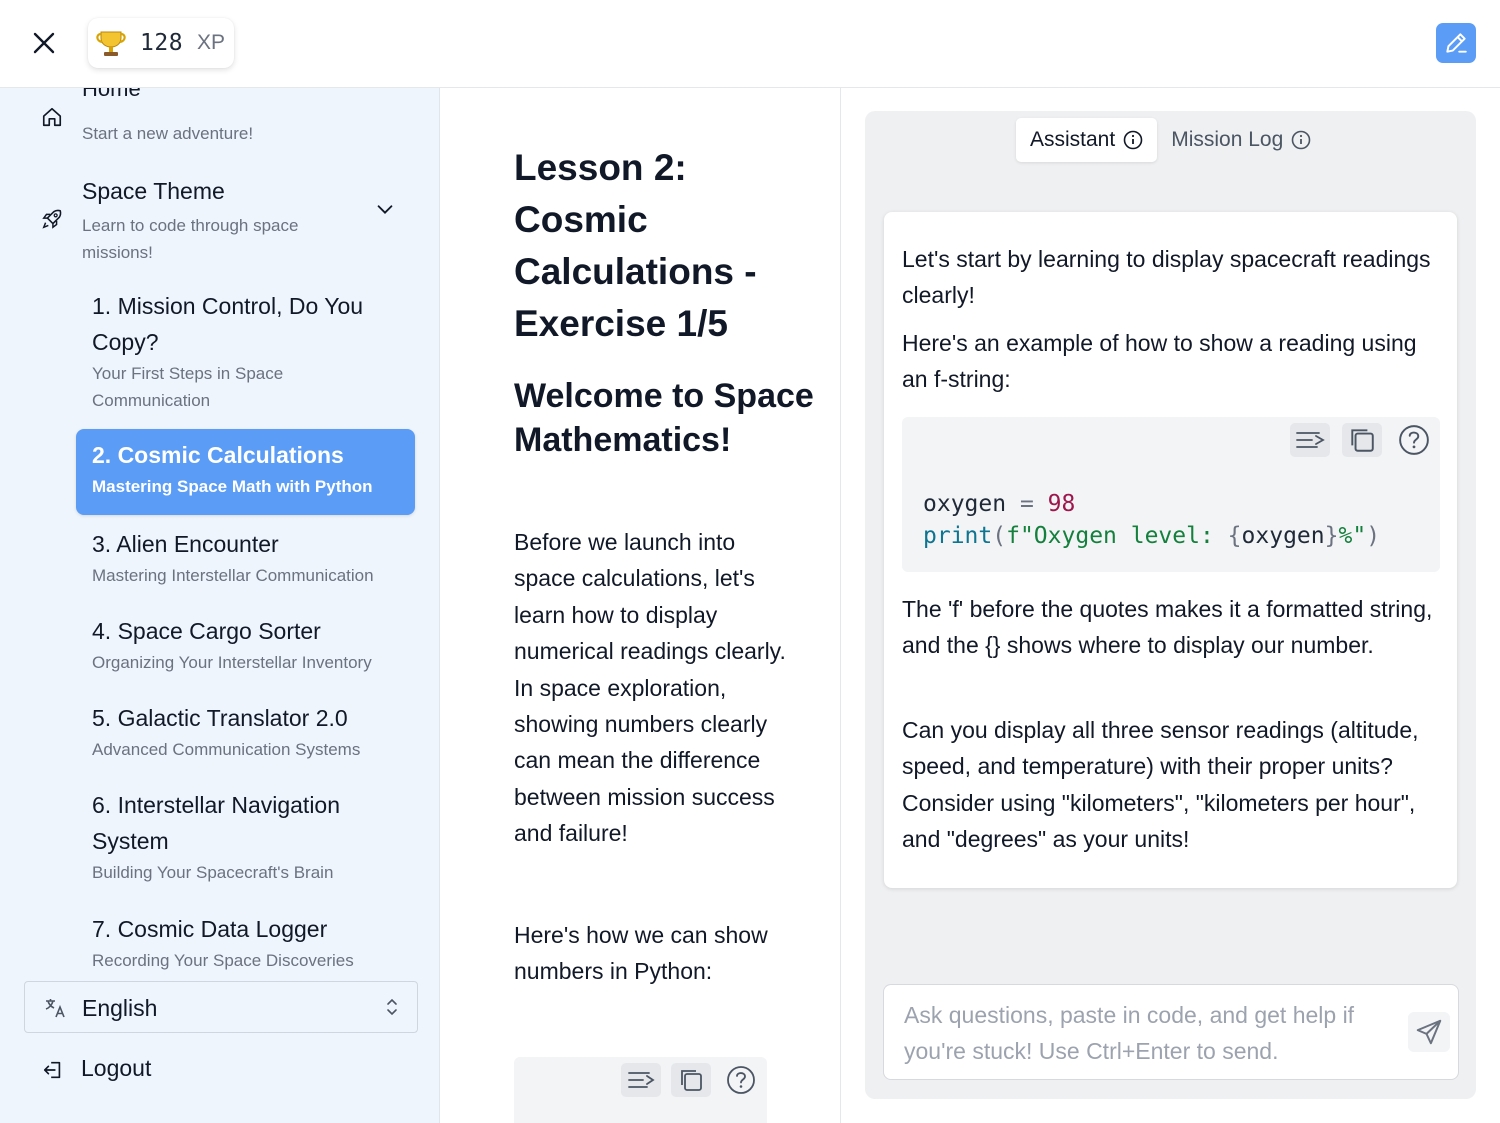 Image resolution: width=1500 pixels, height=1123 pixels. I want to click on trophy-icon, so click(111, 43).